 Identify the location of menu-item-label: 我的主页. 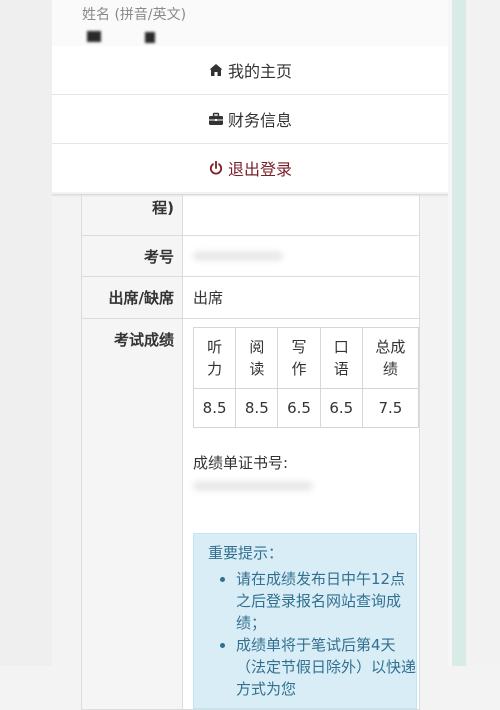
(259, 71).